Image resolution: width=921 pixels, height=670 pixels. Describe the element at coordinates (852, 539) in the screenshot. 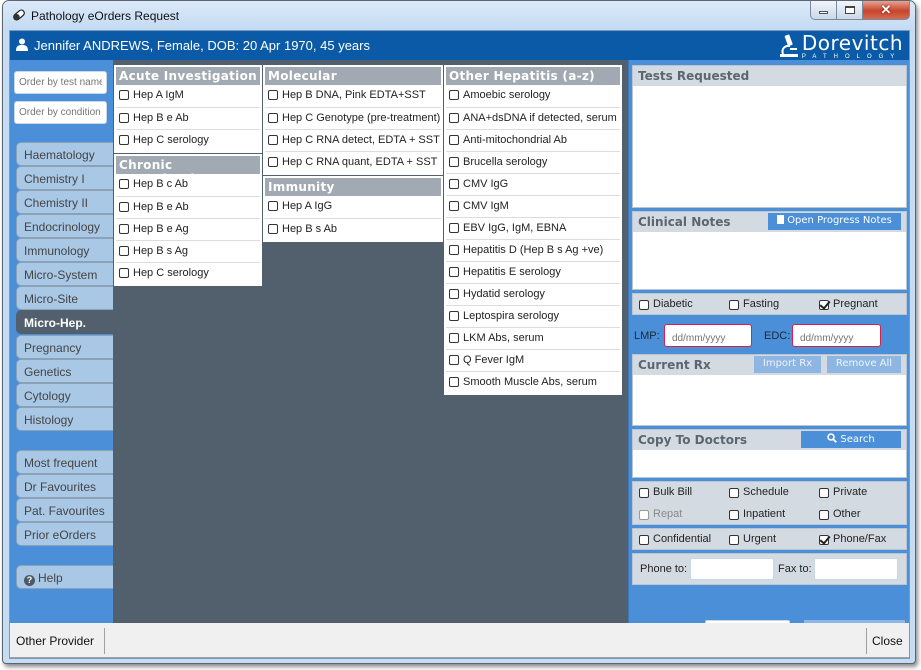

I see `phone-fax-checkbox: Phone/Fax` at that location.